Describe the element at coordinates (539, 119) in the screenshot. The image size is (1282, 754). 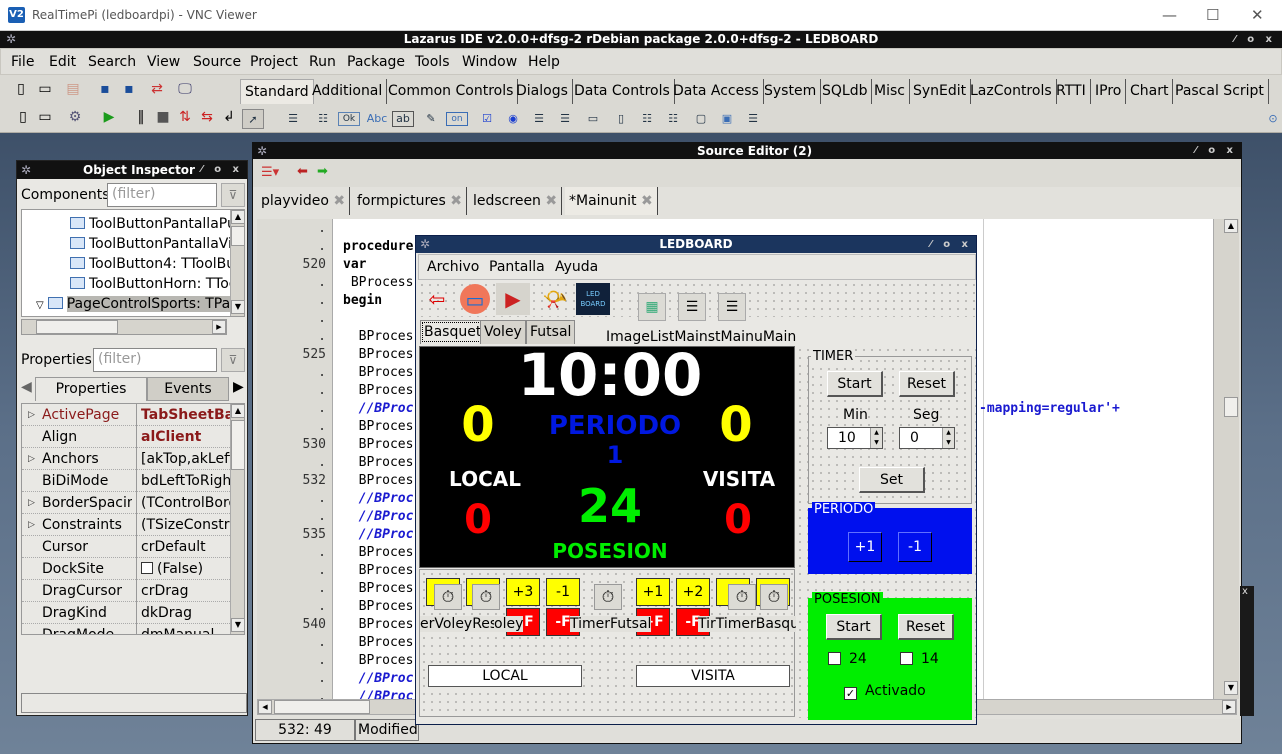
I see `tlistbox-icon: ☰` at that location.